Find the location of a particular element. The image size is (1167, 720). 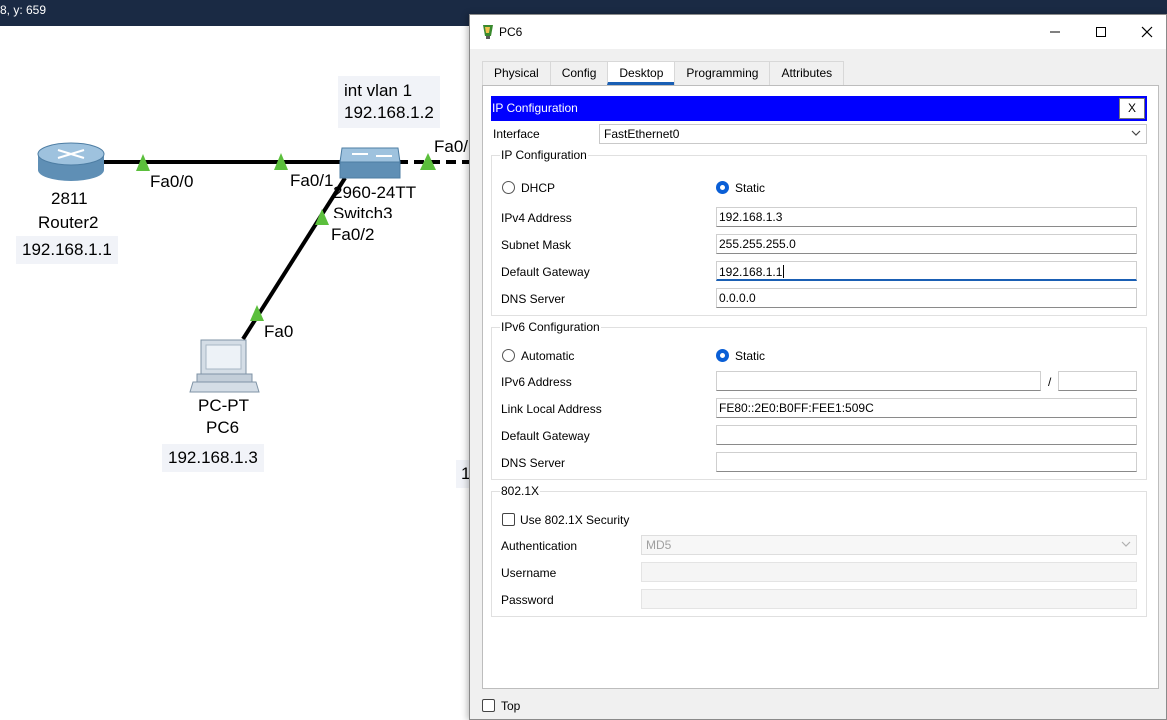

interface-value: FastEthernet0 is located at coordinates (642, 134).